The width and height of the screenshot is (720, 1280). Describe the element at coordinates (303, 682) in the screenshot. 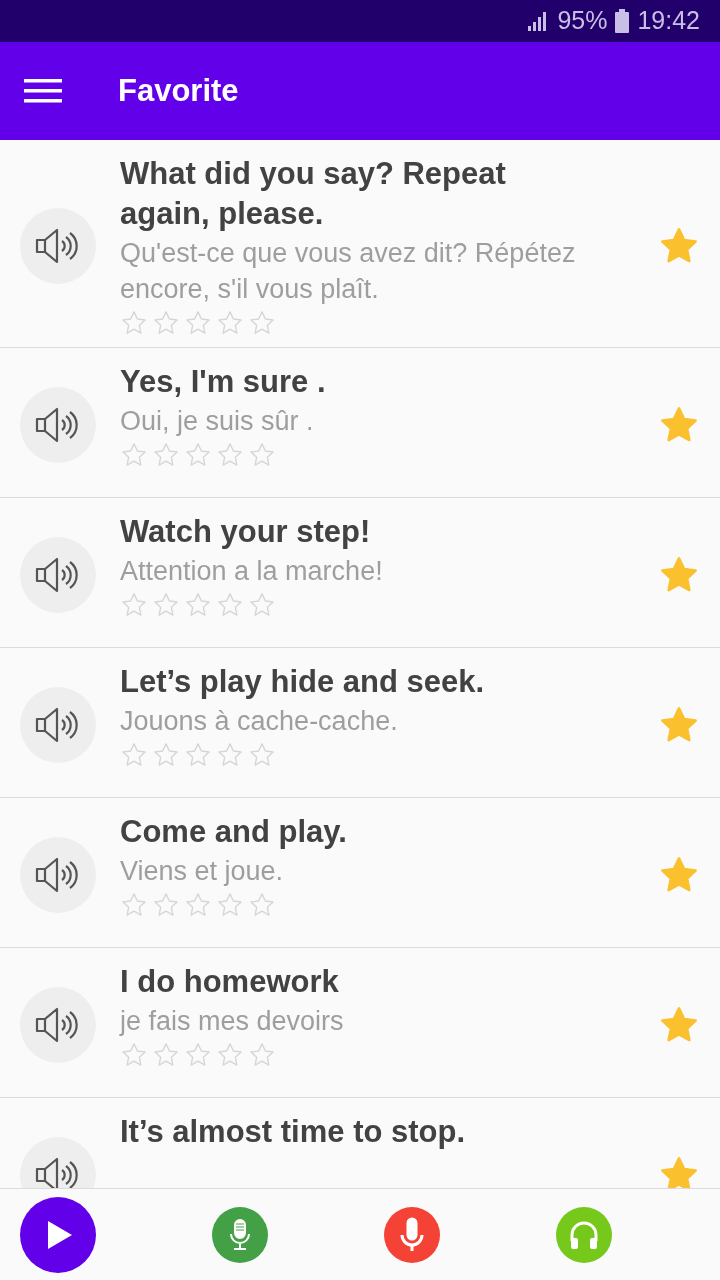

I see `phrase-text: Let’s play hide and seek.` at that location.